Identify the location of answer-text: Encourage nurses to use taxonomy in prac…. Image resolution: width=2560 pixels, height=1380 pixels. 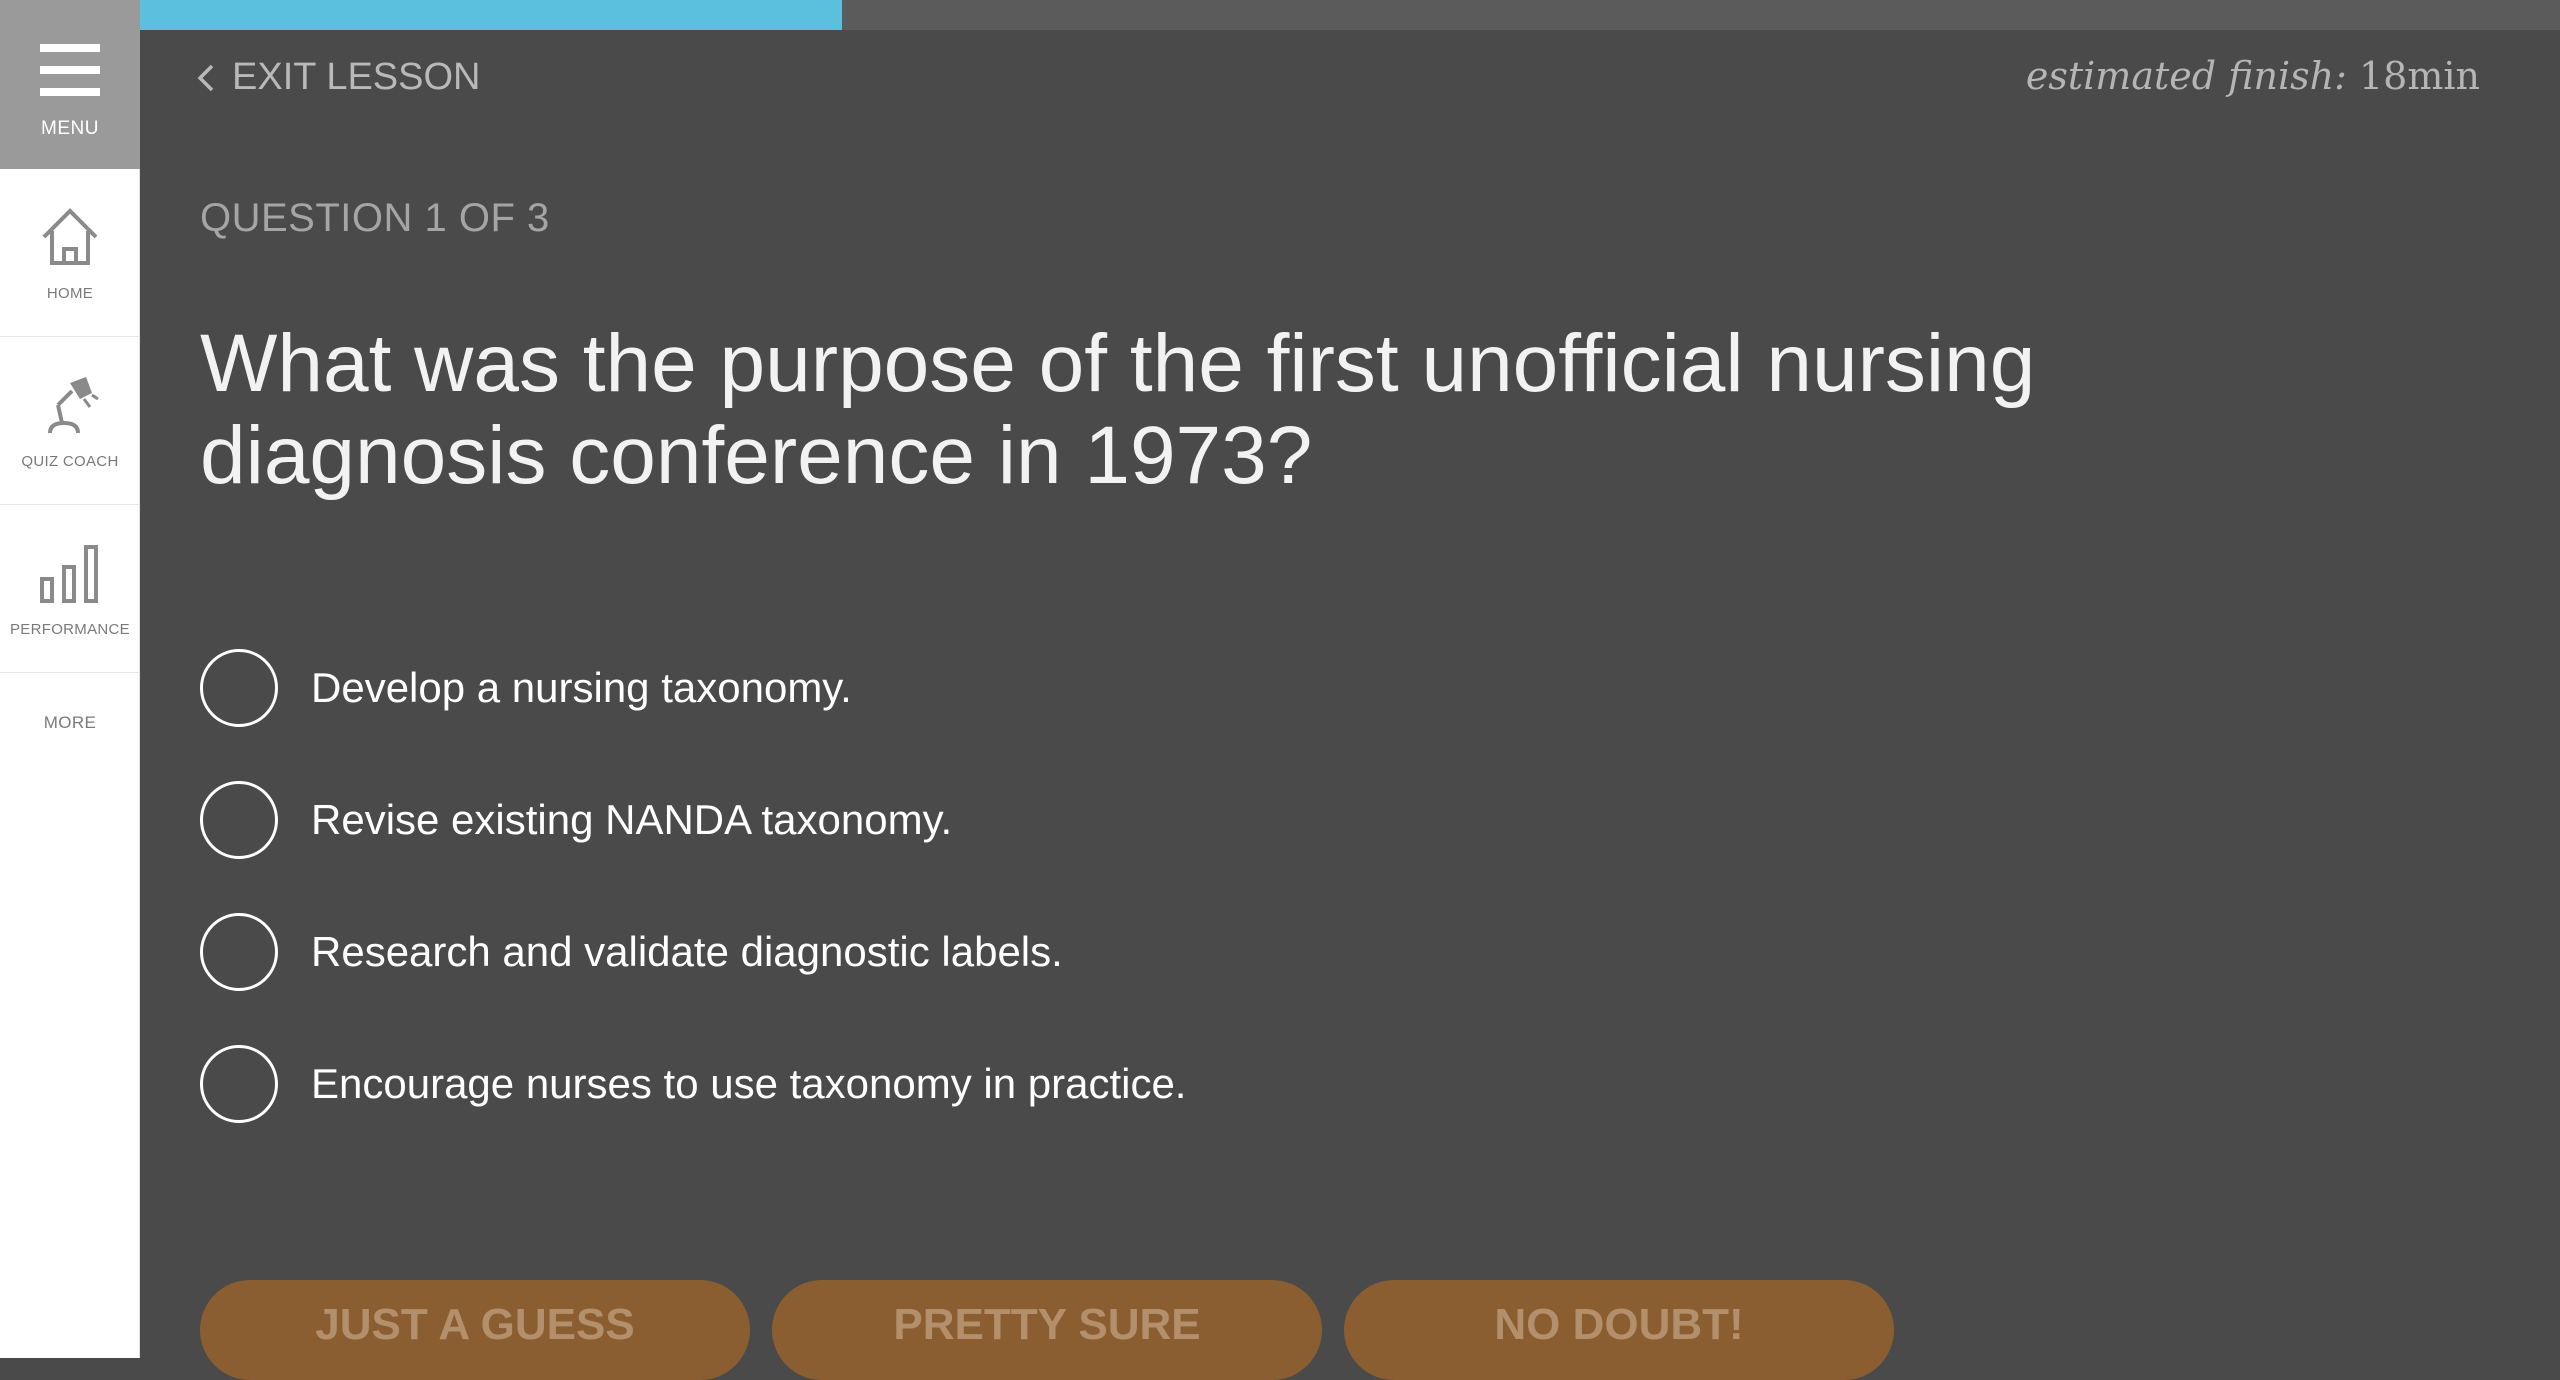
(749, 1083).